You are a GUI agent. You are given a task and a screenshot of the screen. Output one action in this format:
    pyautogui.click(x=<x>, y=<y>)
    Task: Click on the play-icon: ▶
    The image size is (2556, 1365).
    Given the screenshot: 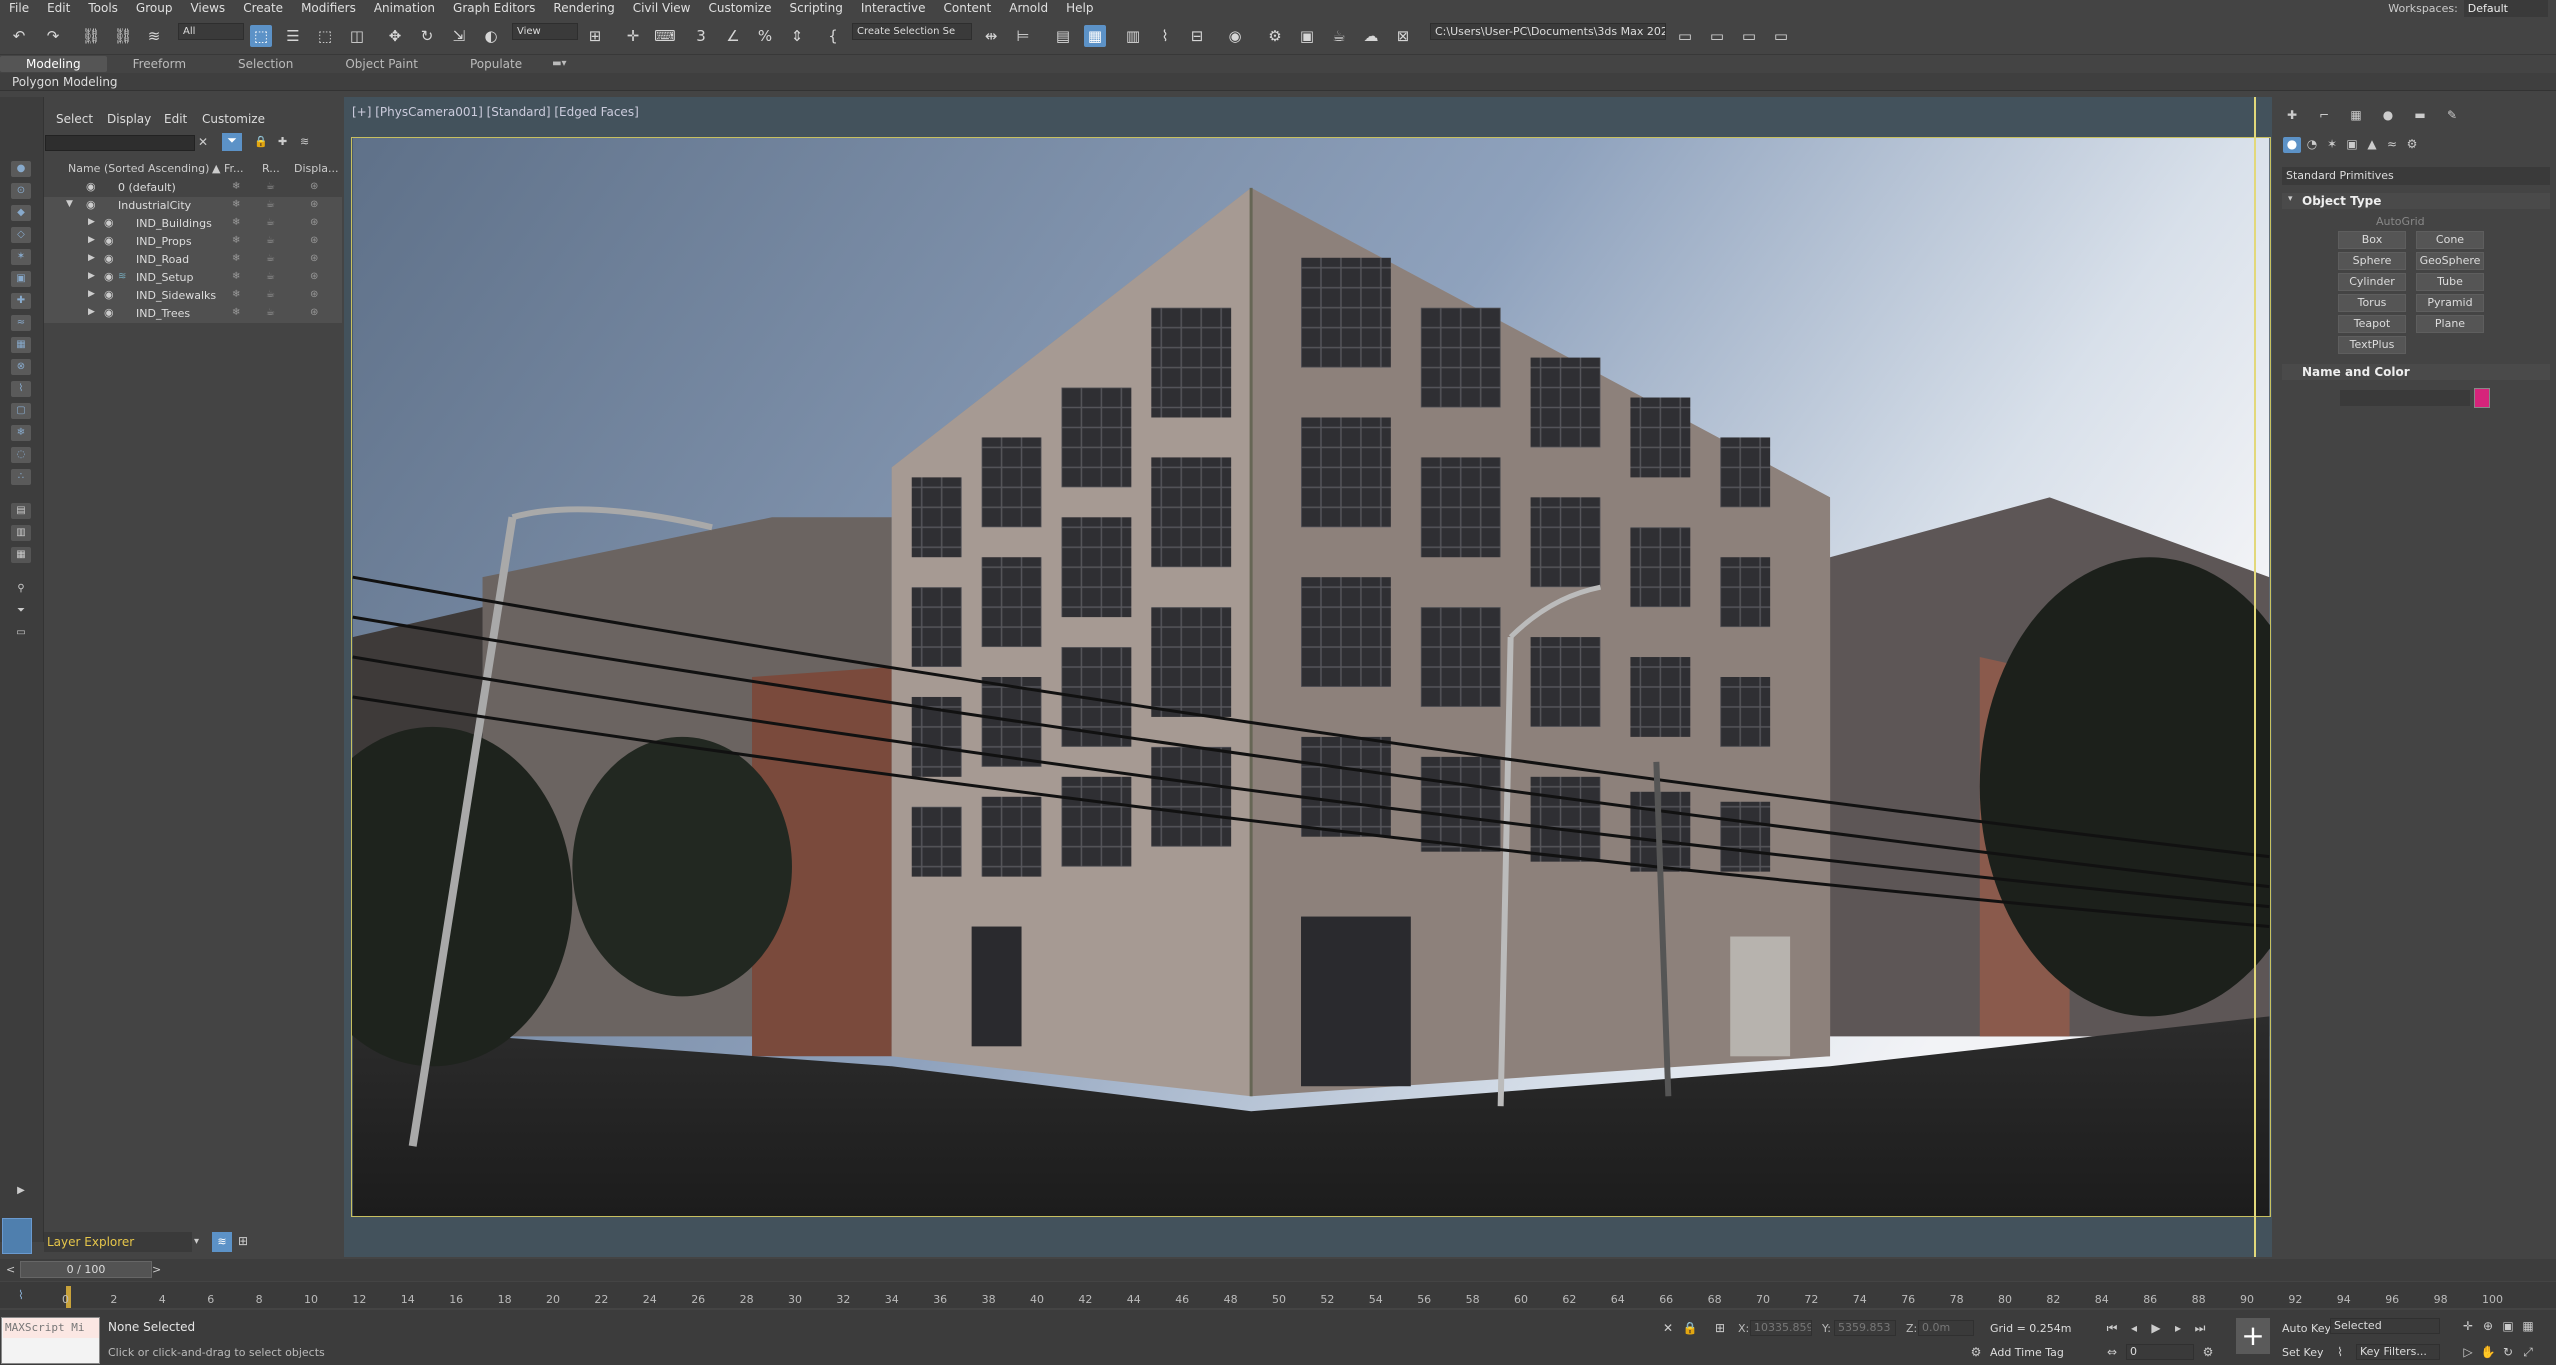 What is the action you would take?
    pyautogui.click(x=2156, y=1328)
    